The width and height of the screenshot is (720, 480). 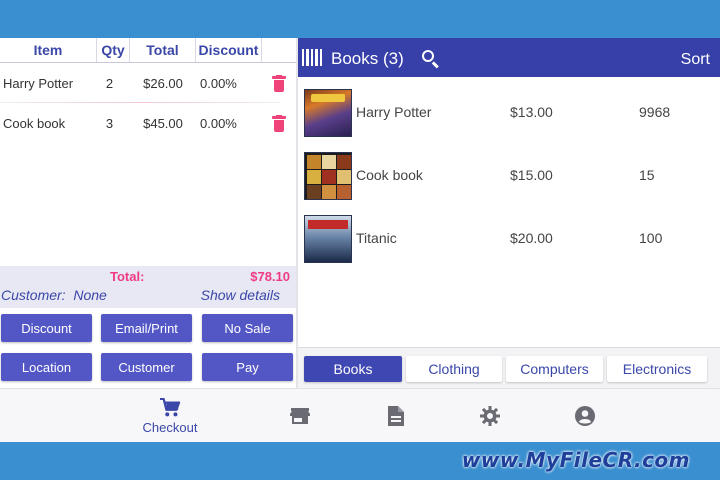 I want to click on customer-label: Customer: None, so click(x=54, y=295).